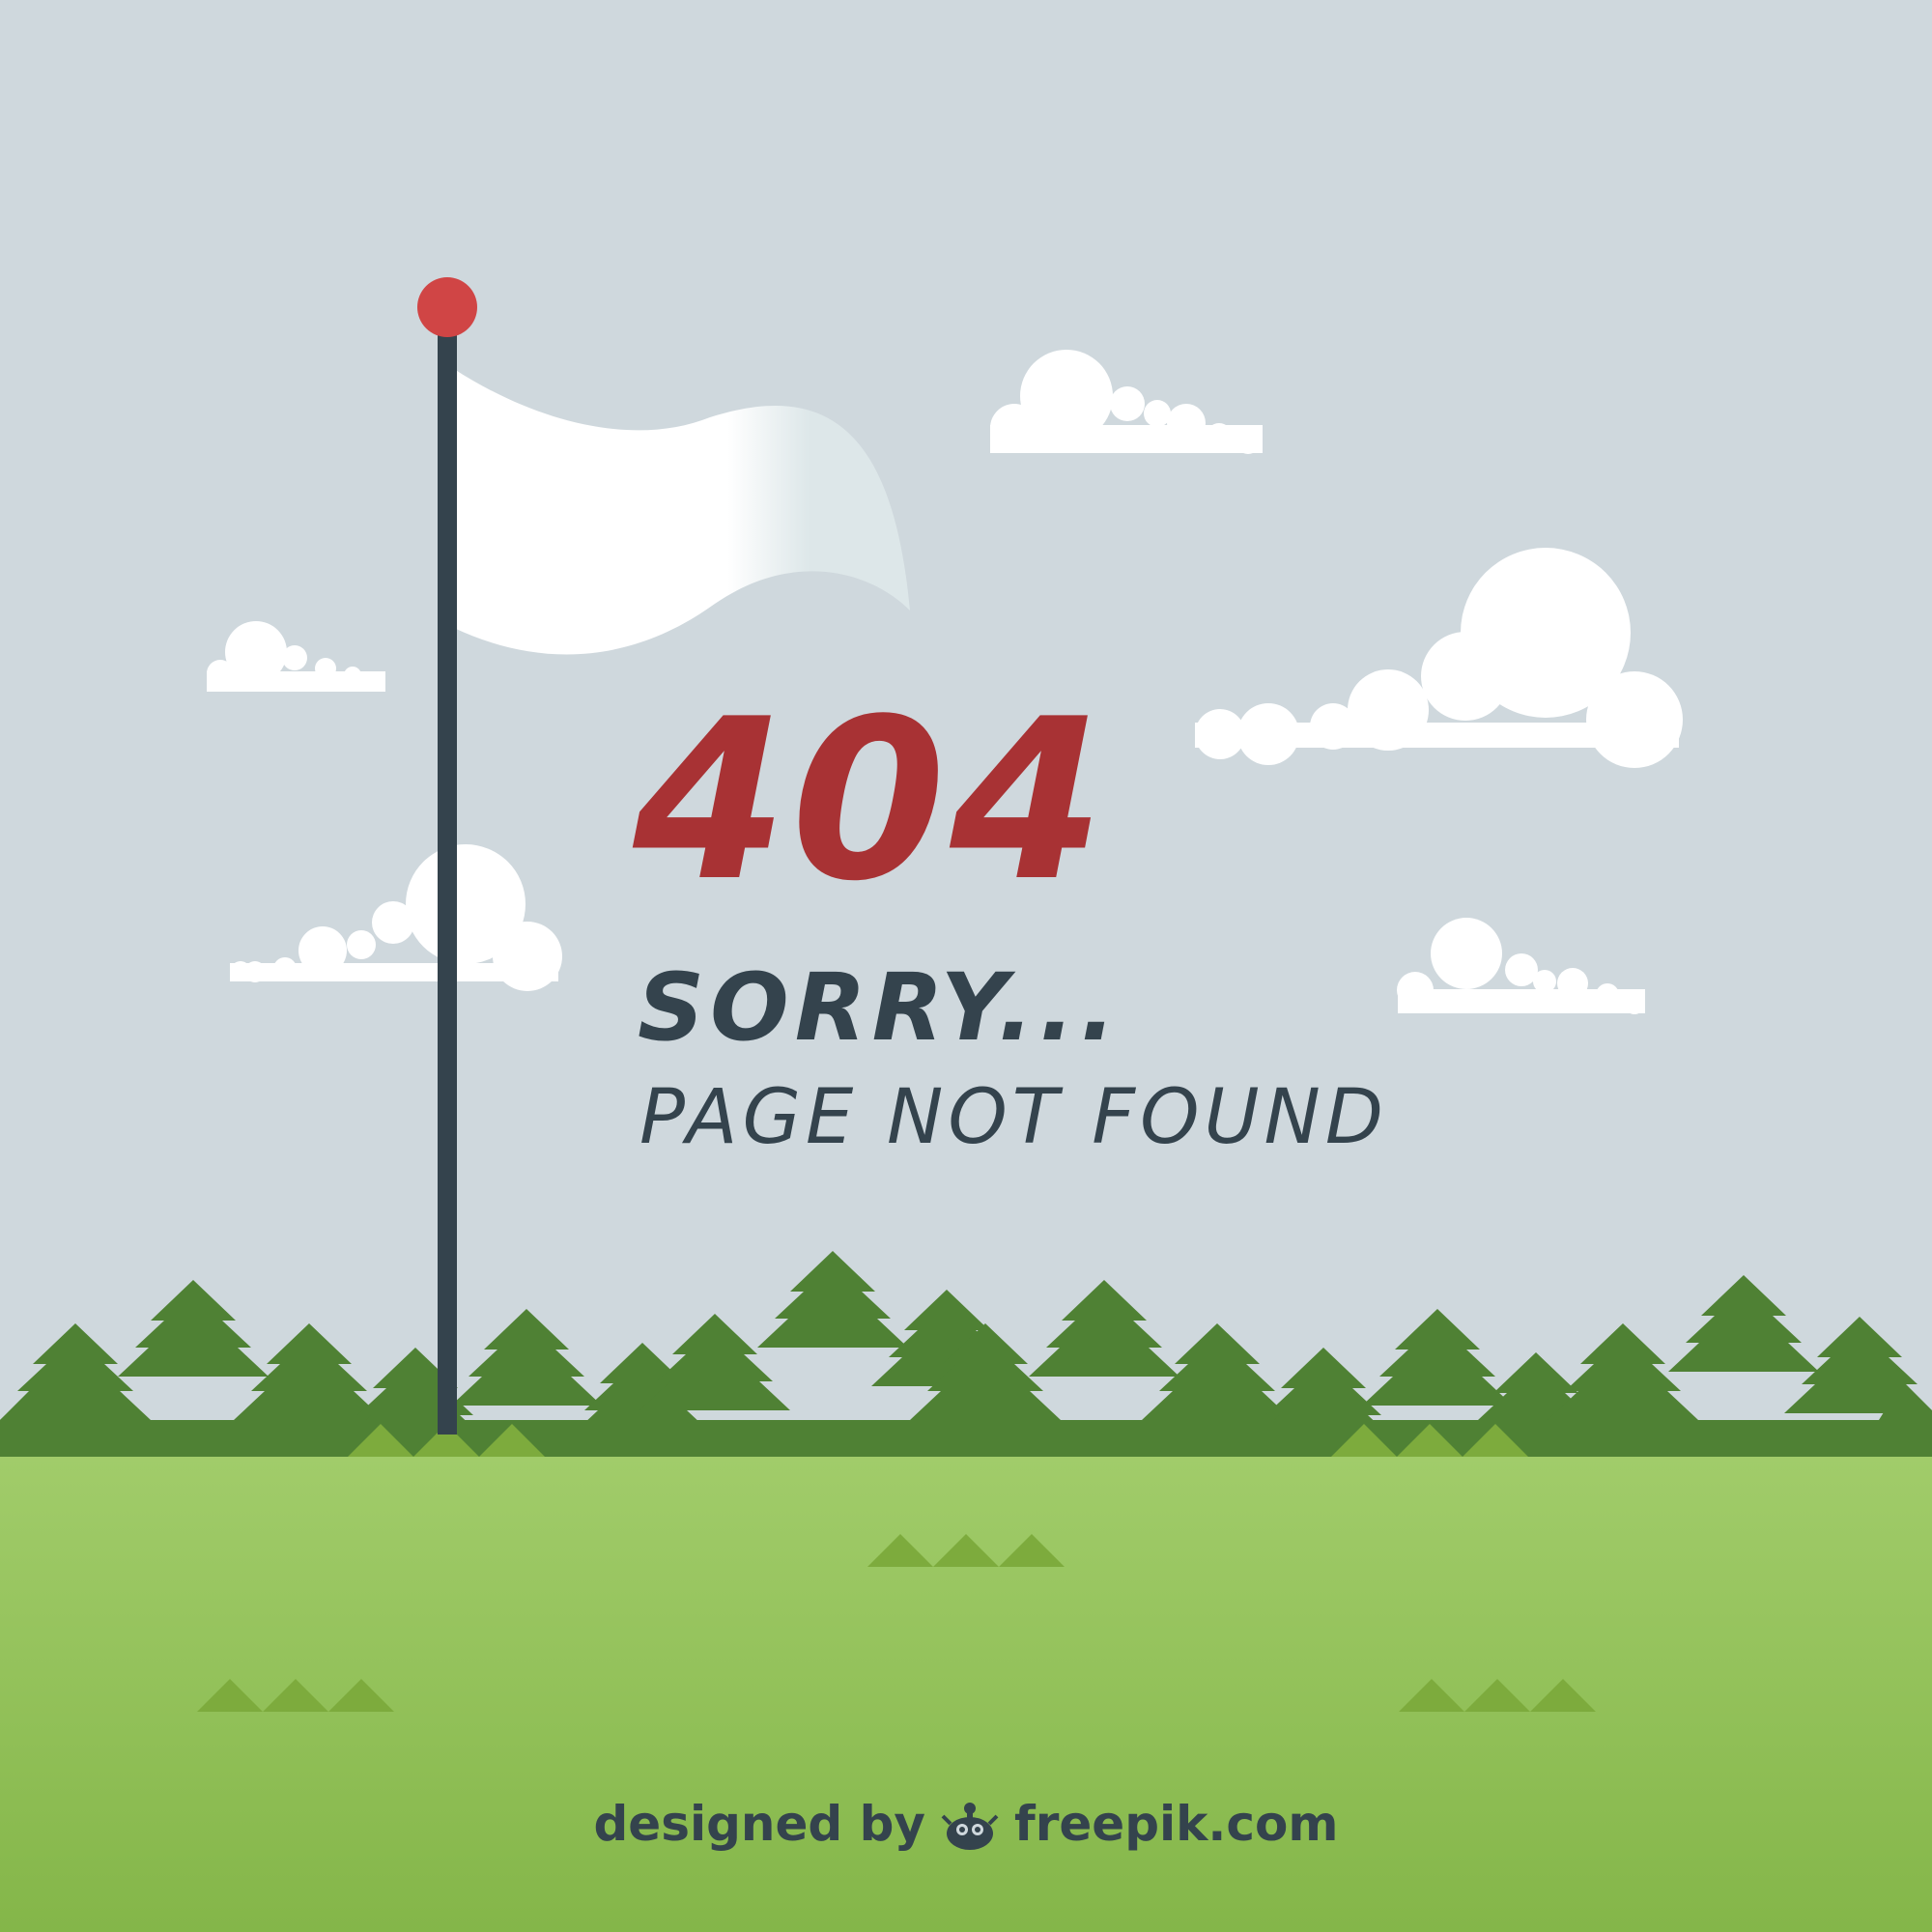 This screenshot has width=1932, height=1932. I want to click on credit-prefix: designed by, so click(759, 1824).